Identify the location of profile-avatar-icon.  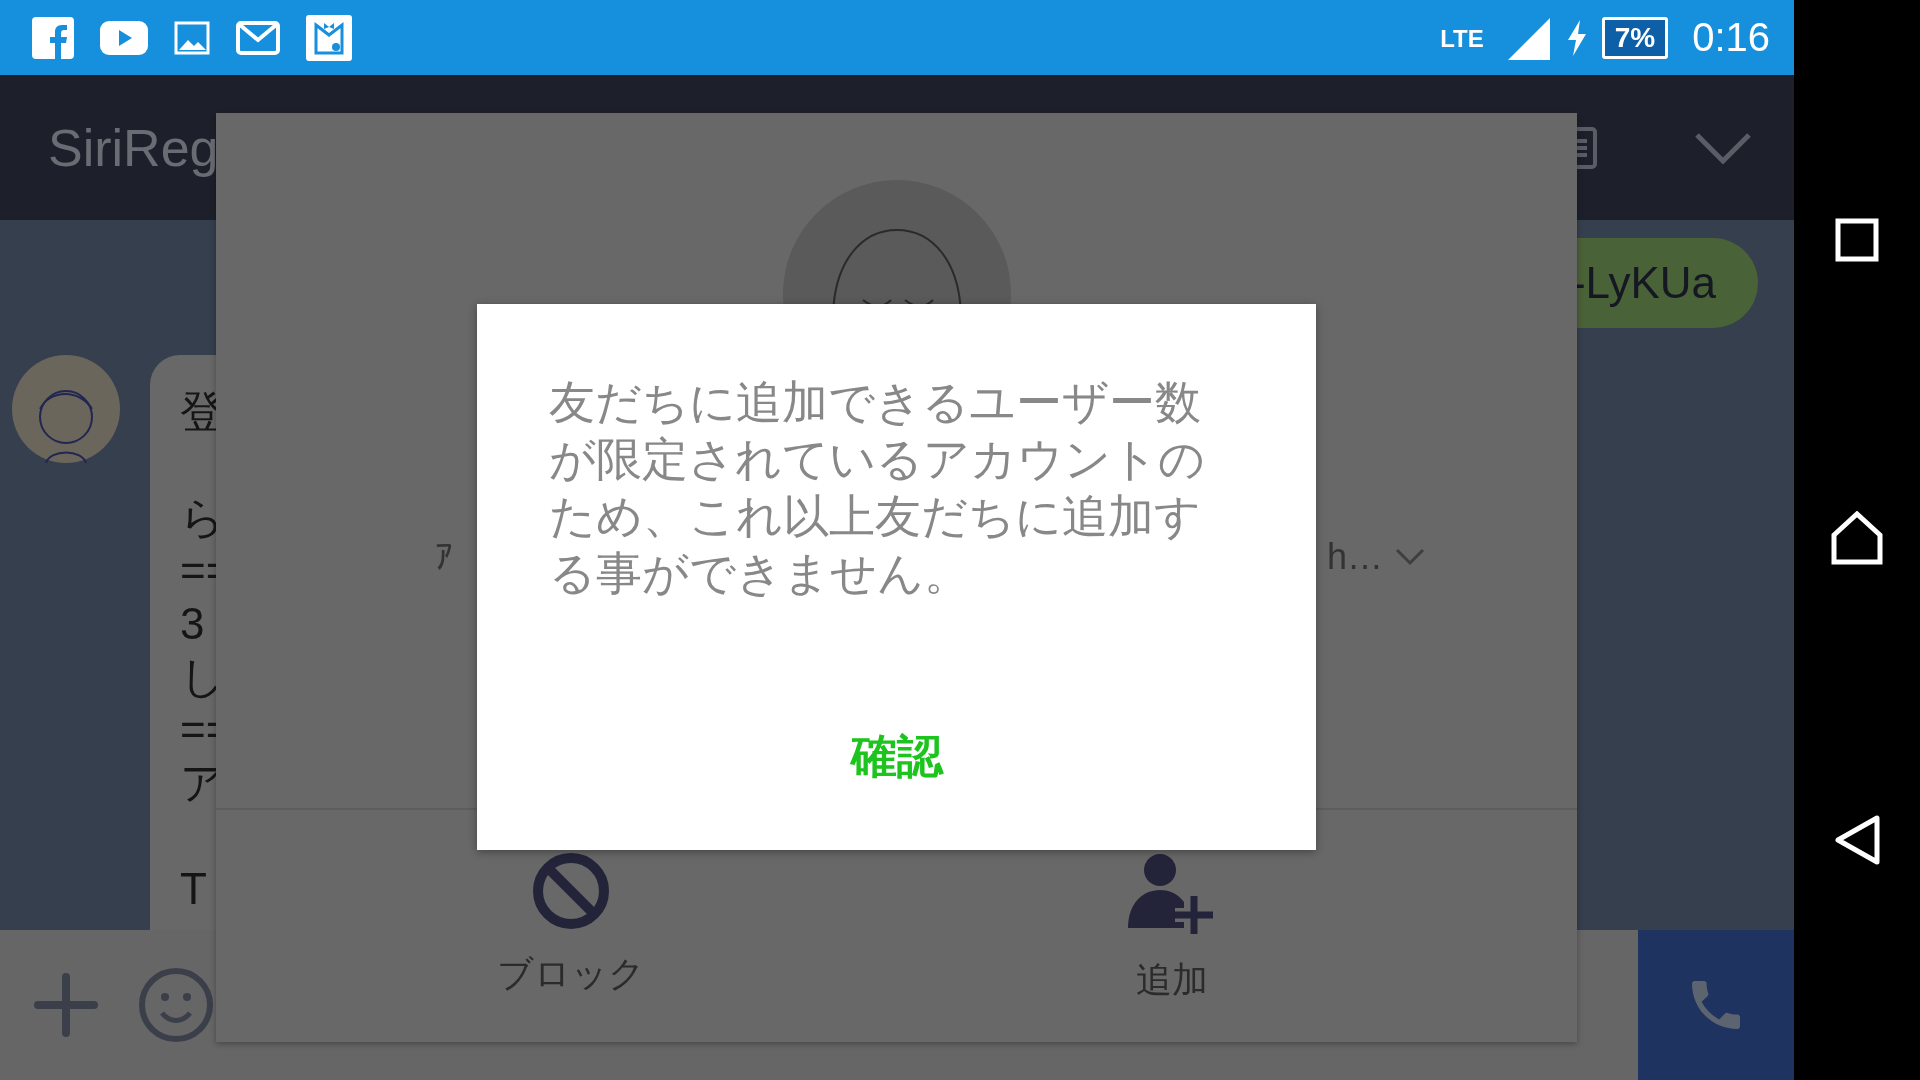
(896, 242).